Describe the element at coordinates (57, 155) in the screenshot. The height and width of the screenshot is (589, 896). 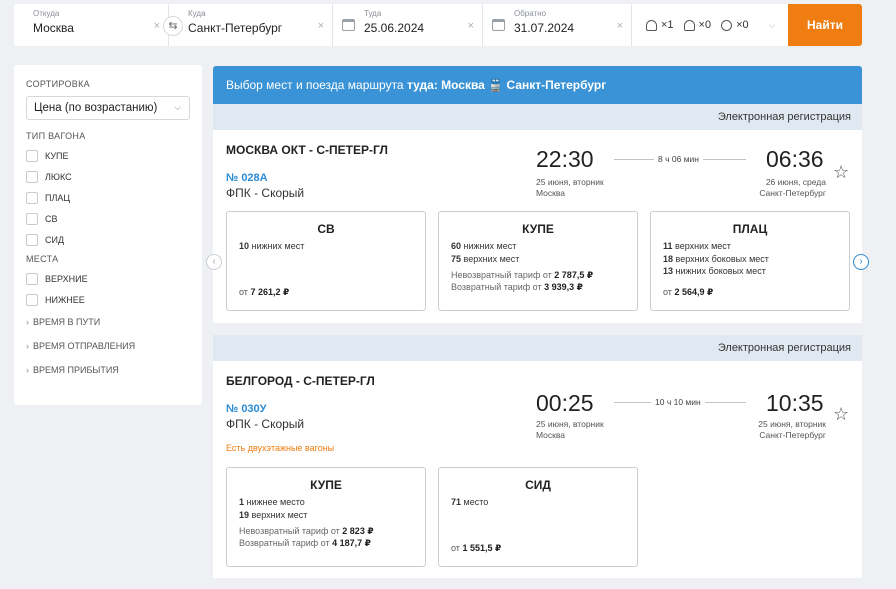
I see `wagon-type-label: КУПЕ` at that location.